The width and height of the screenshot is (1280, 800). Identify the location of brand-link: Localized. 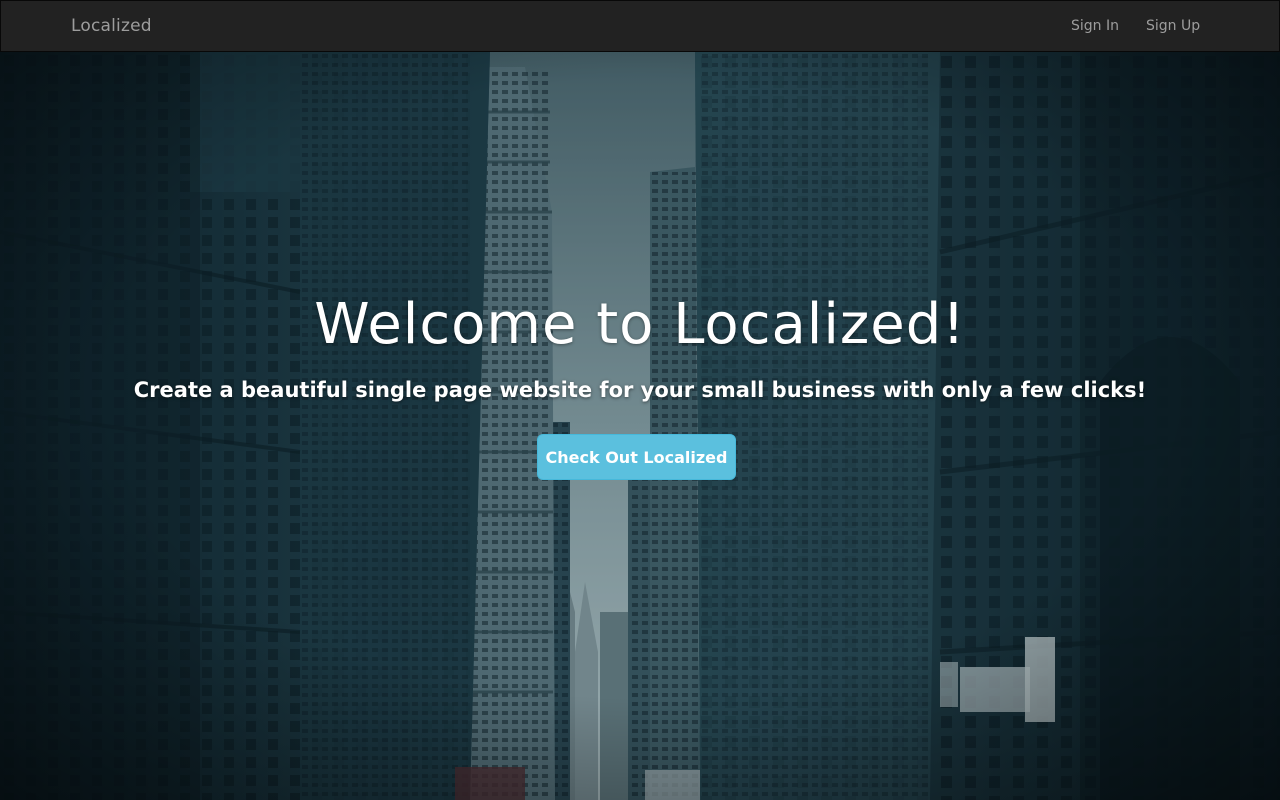
(111, 26).